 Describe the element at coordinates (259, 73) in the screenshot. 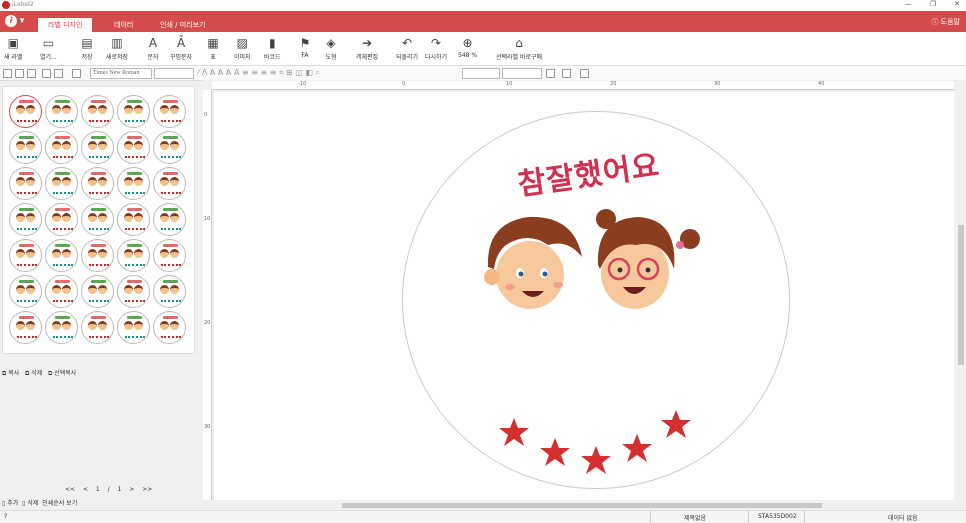

I see `text-format-icons: ⁄ ꓥ A A A A ≡ ≡ ≡ ≡ ⌗ ⊞ ◫ ◧ ⌕` at that location.